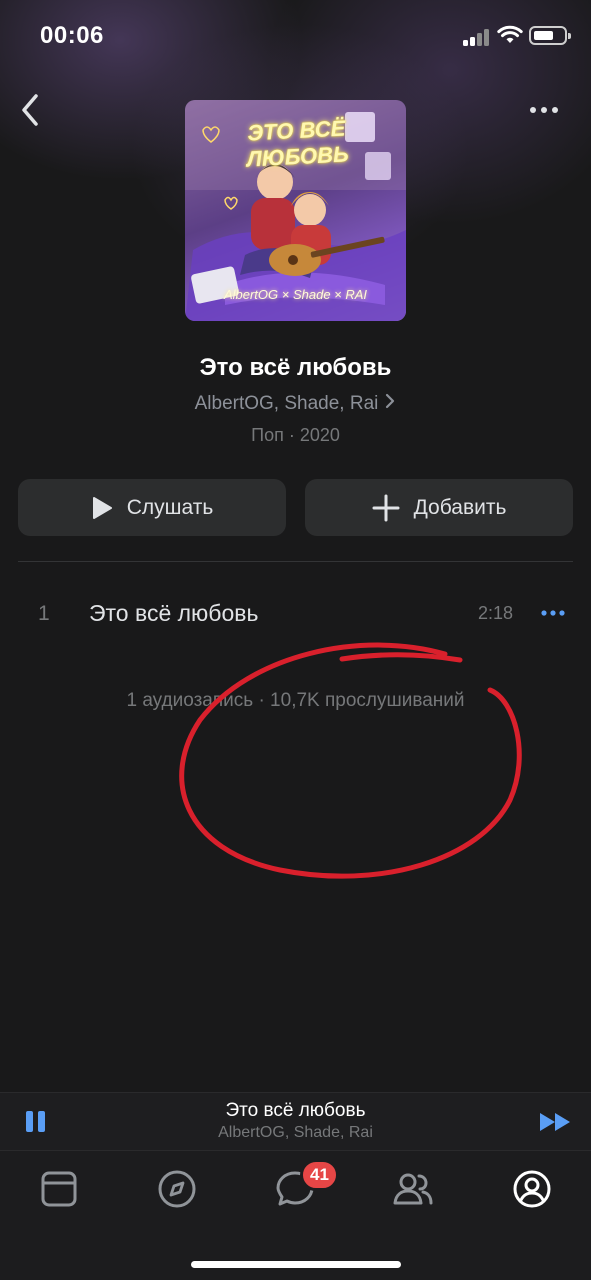 Image resolution: width=591 pixels, height=1280 pixels. I want to click on cover-caption-art: AlbertOG × Shade × RAI, so click(295, 294).